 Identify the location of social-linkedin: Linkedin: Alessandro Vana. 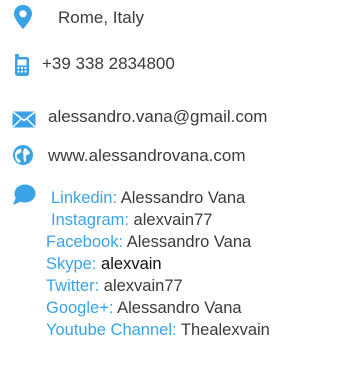
(148, 198).